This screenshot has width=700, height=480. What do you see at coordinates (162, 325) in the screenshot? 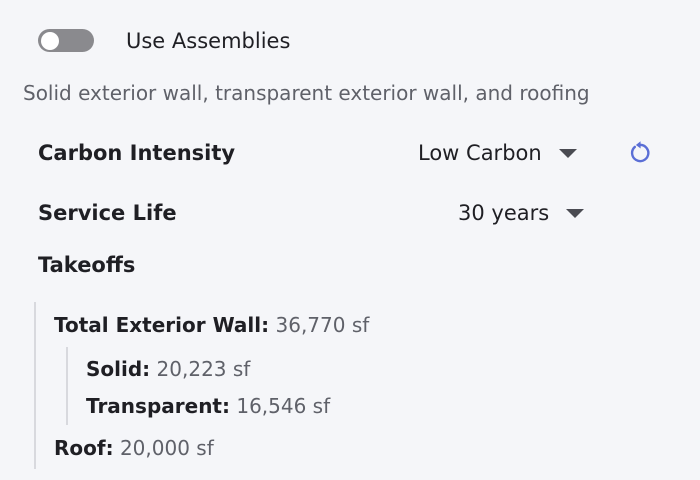
I see `total-exterior-wall-label: Total Exterior Wall:` at bounding box center [162, 325].